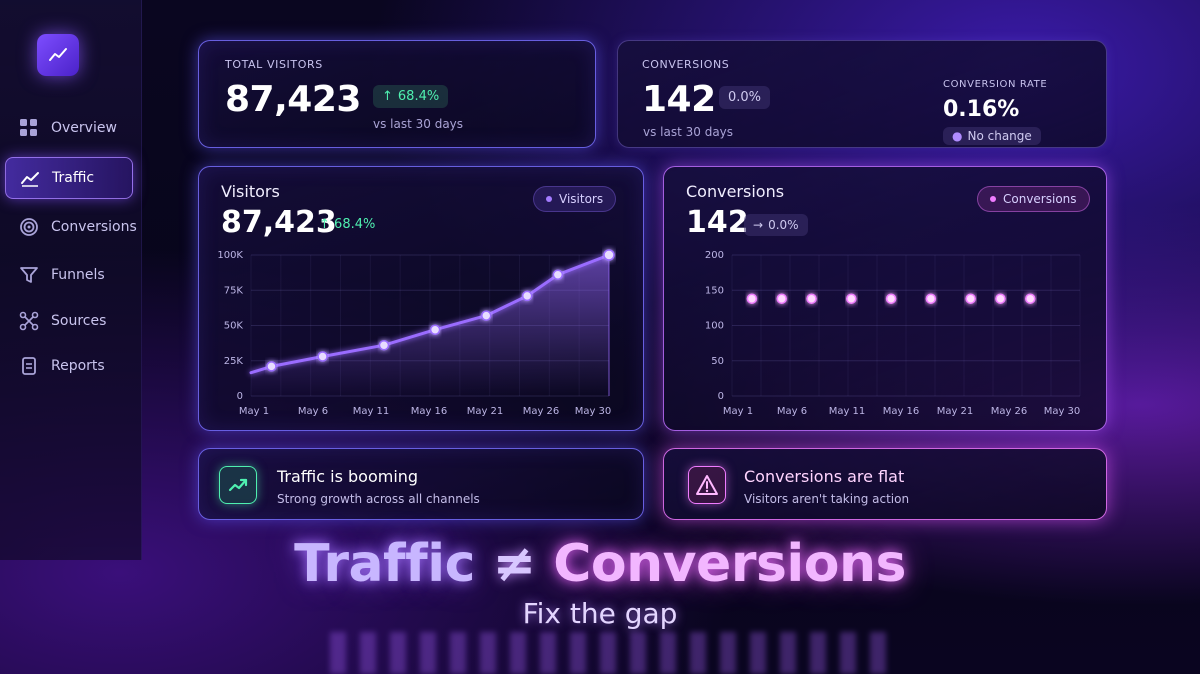  I want to click on sidebar-item-overview: Overview, so click(69, 128).